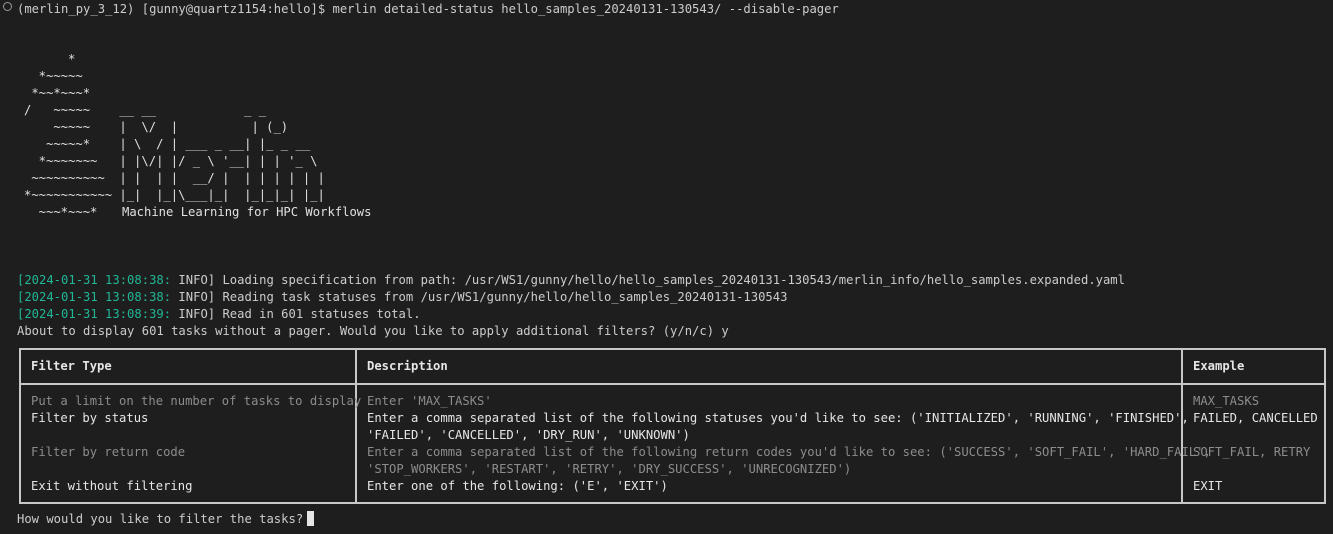 Image resolution: width=1333 pixels, height=534 pixels. I want to click on log-message: Read in 601 statuses total., so click(318, 314).